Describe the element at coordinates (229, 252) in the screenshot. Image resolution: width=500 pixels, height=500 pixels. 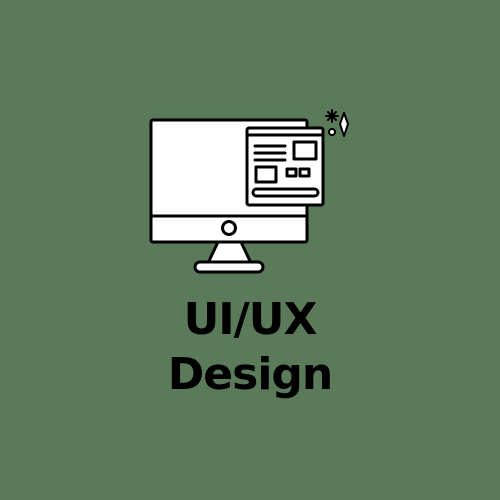
I see `monitor-neck` at that location.